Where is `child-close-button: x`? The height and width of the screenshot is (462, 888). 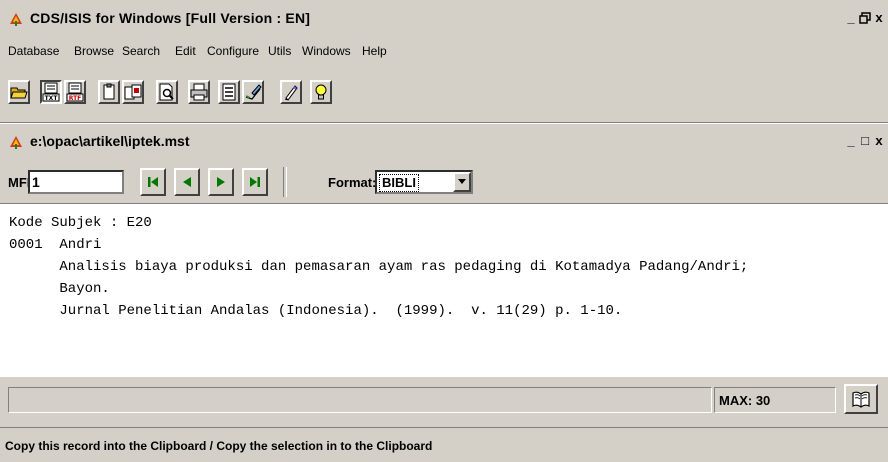
child-close-button: x is located at coordinates (879, 141).